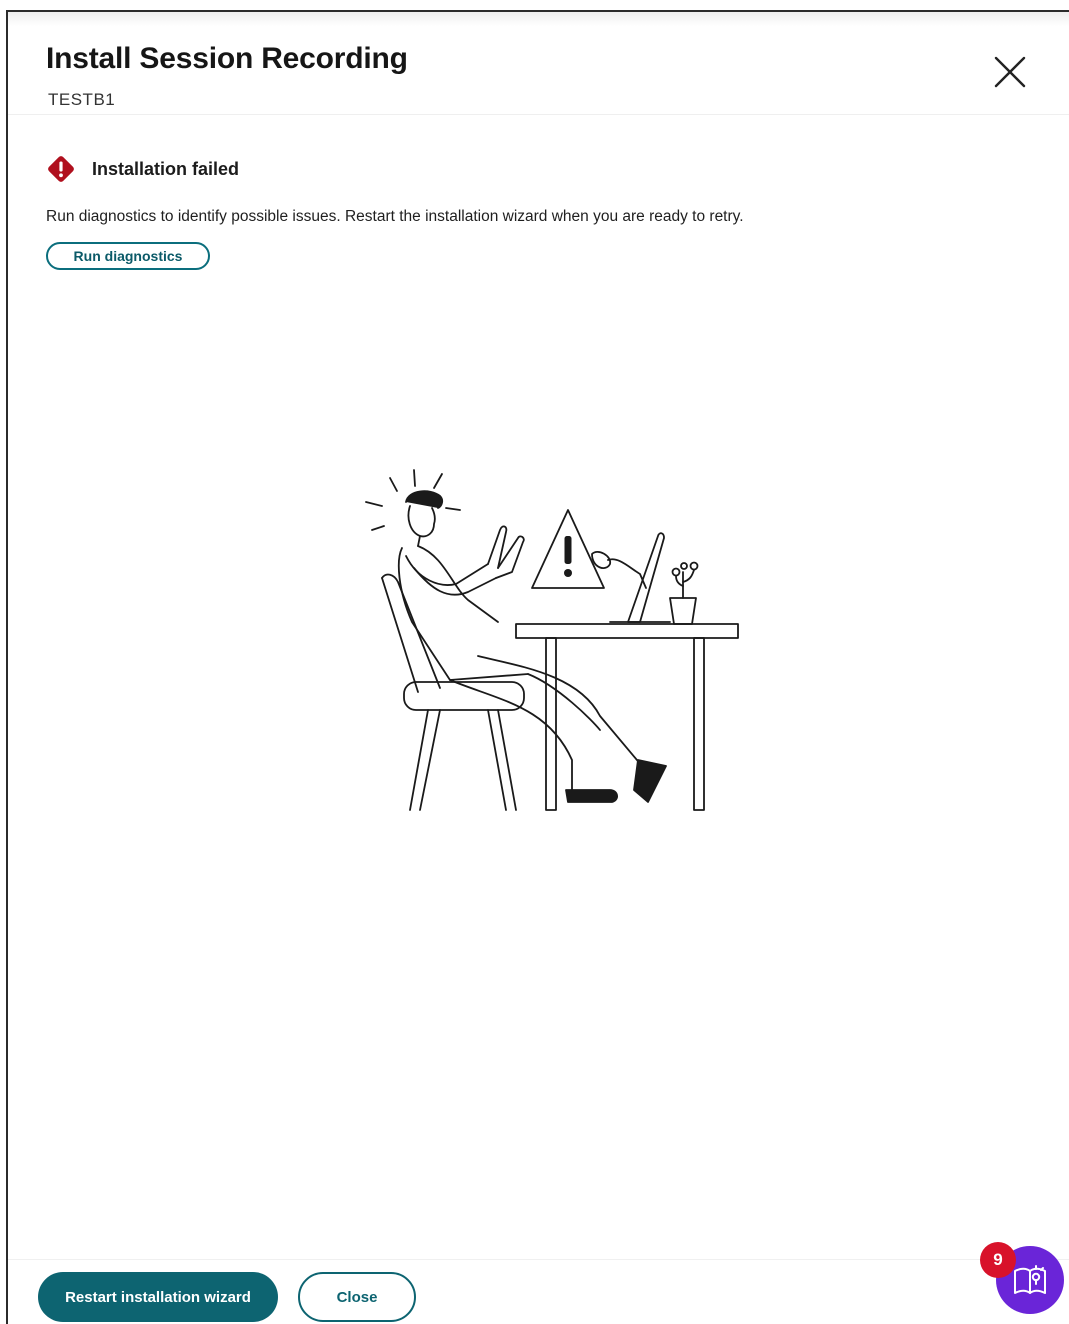 This screenshot has width=1069, height=1324. What do you see at coordinates (128, 256) in the screenshot?
I see `run-diagnostics-button: Run diagnostics` at bounding box center [128, 256].